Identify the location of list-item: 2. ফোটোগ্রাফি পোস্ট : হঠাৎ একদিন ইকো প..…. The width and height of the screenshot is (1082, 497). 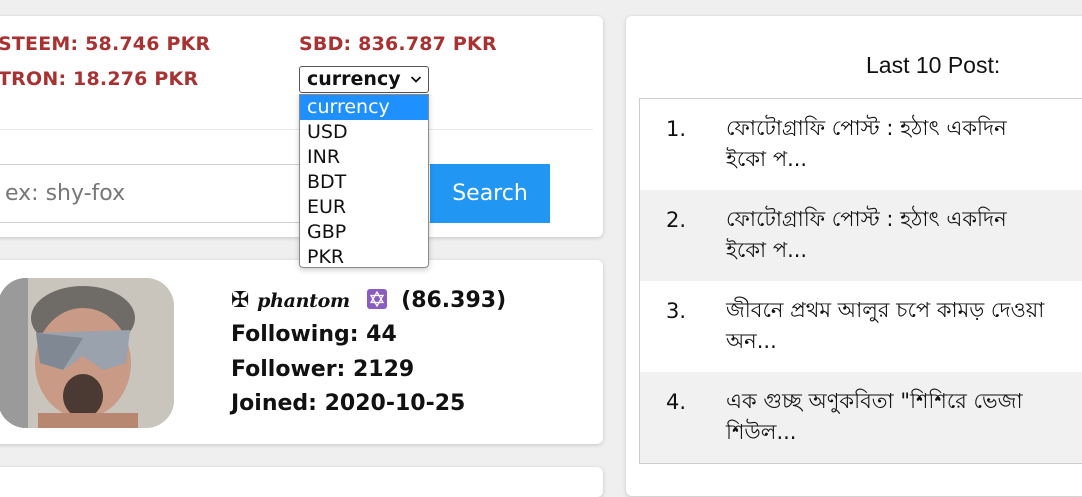
(861, 235).